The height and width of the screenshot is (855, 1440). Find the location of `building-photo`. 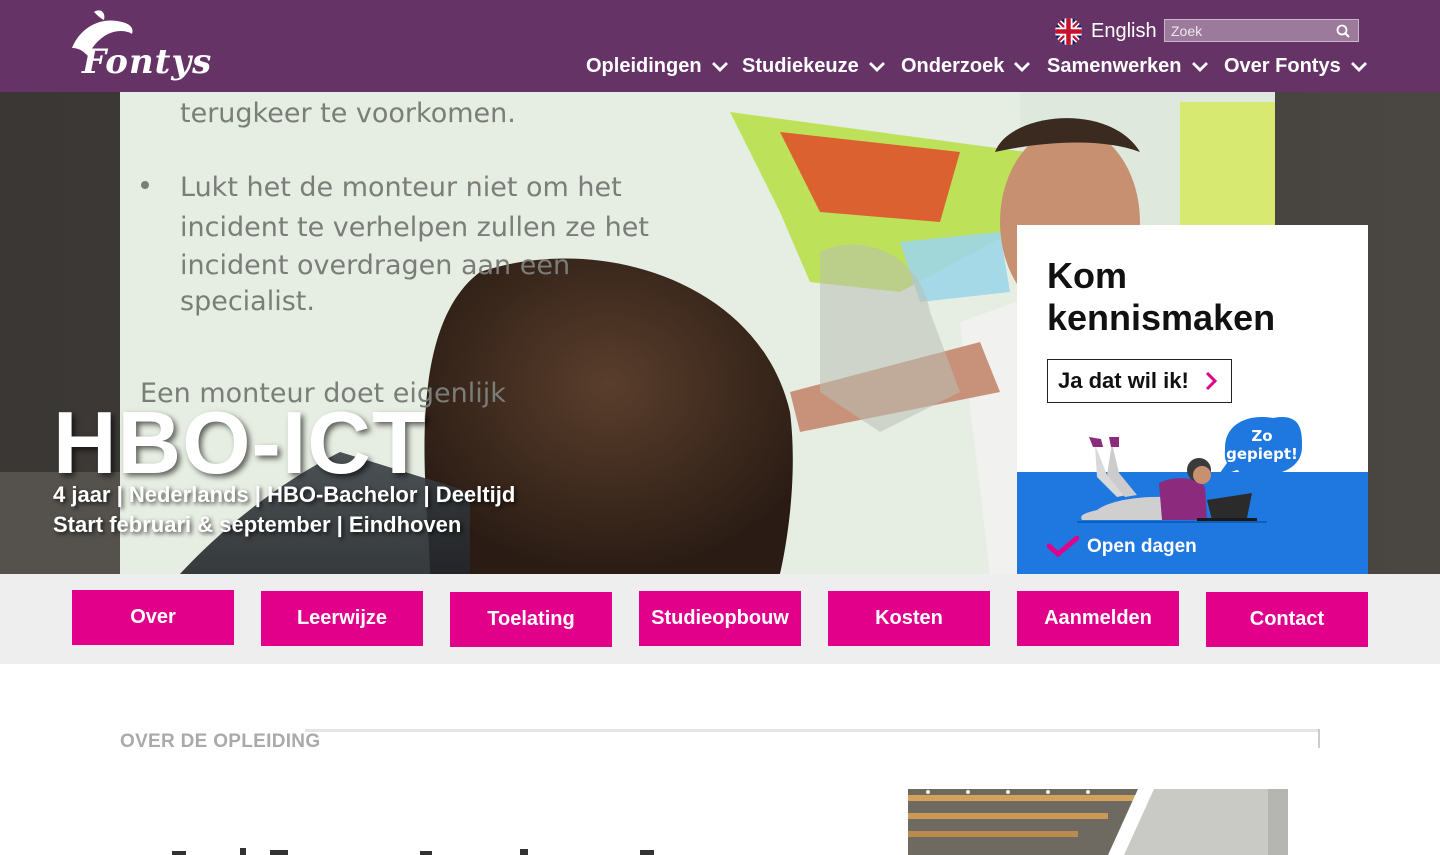

building-photo is located at coordinates (1098, 822).